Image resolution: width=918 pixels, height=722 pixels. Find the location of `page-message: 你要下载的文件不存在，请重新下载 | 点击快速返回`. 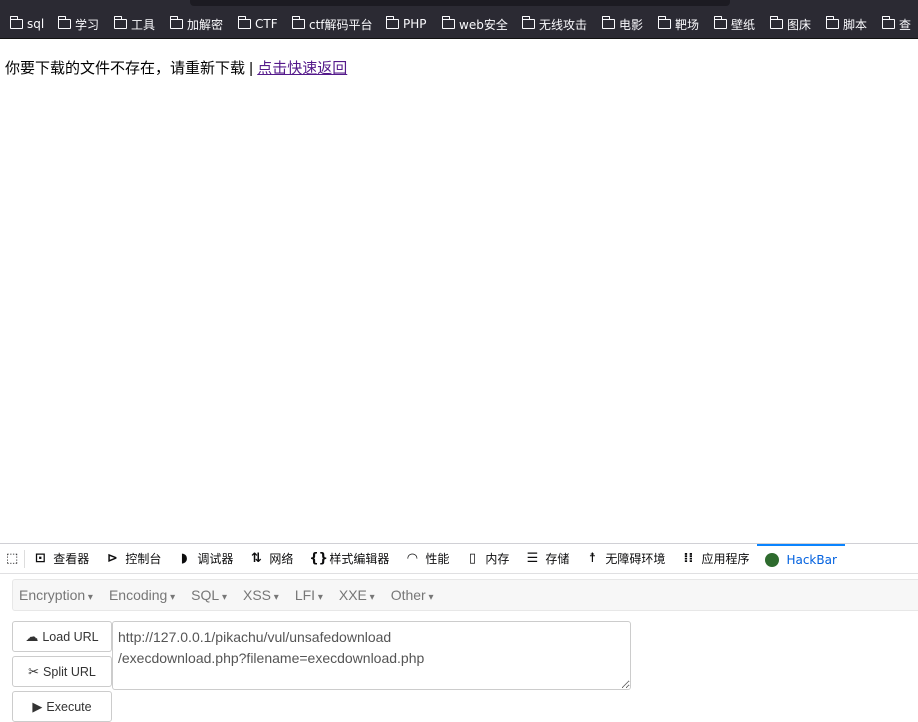

page-message: 你要下载的文件不存在，请重新下载 | 点击快速返回 is located at coordinates (176, 67).